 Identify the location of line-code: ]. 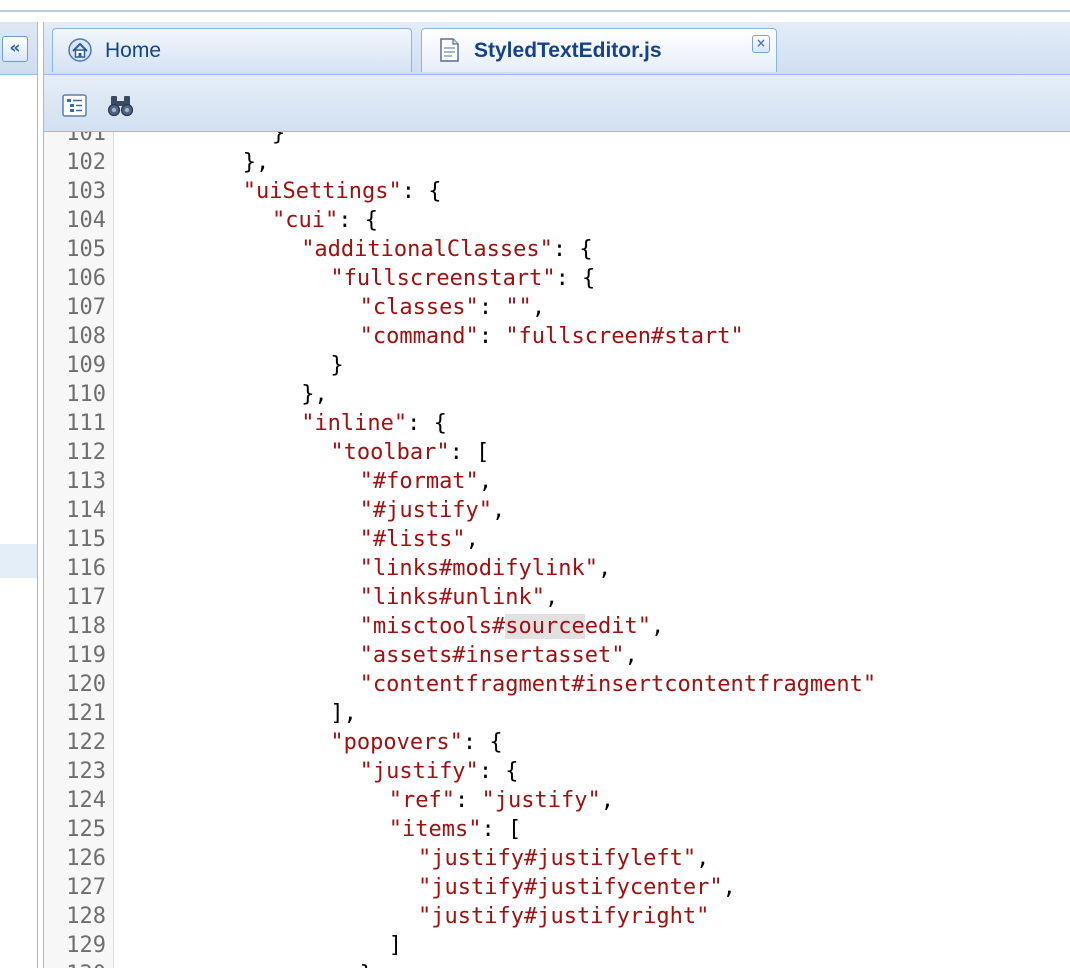
(395, 945).